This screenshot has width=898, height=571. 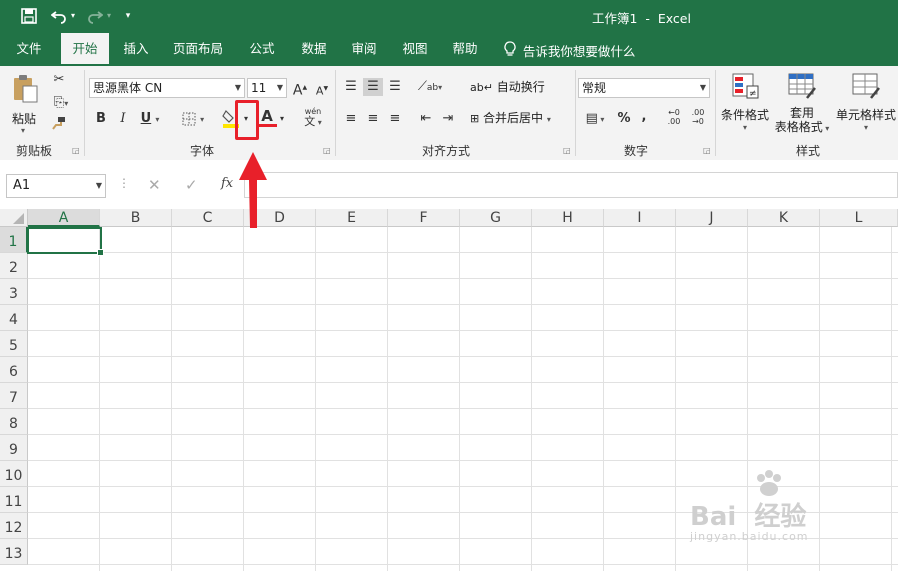 I want to click on align-left-icon: ≡, so click(x=351, y=119).